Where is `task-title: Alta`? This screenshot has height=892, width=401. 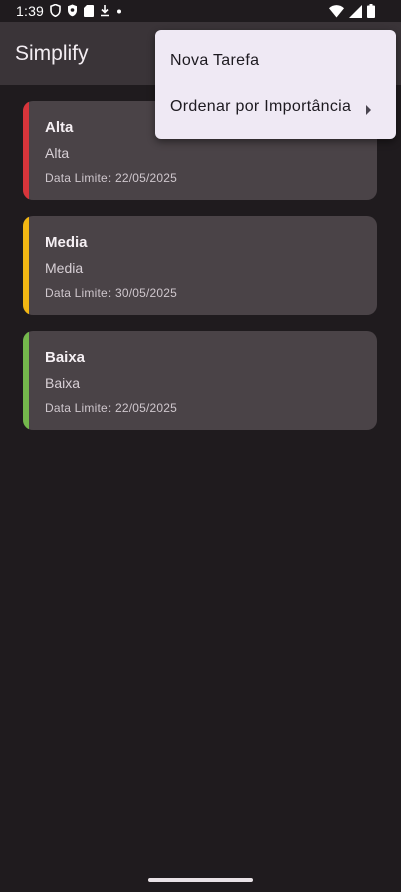
task-title: Alta is located at coordinates (59, 127).